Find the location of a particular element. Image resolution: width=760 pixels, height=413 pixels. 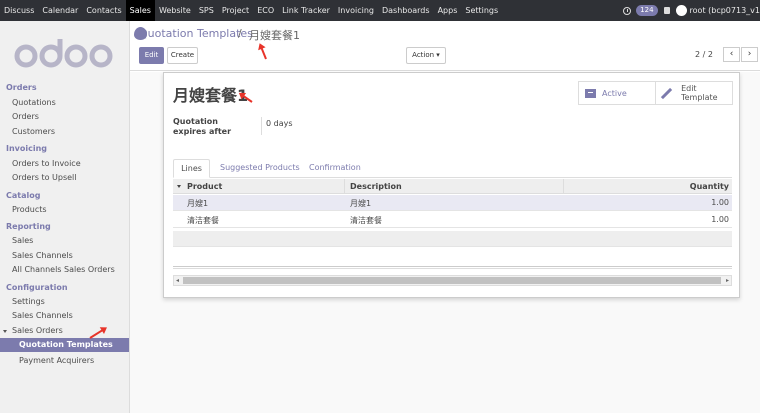

horizontal-scrollbar: ◂ ▸ is located at coordinates (452, 279).